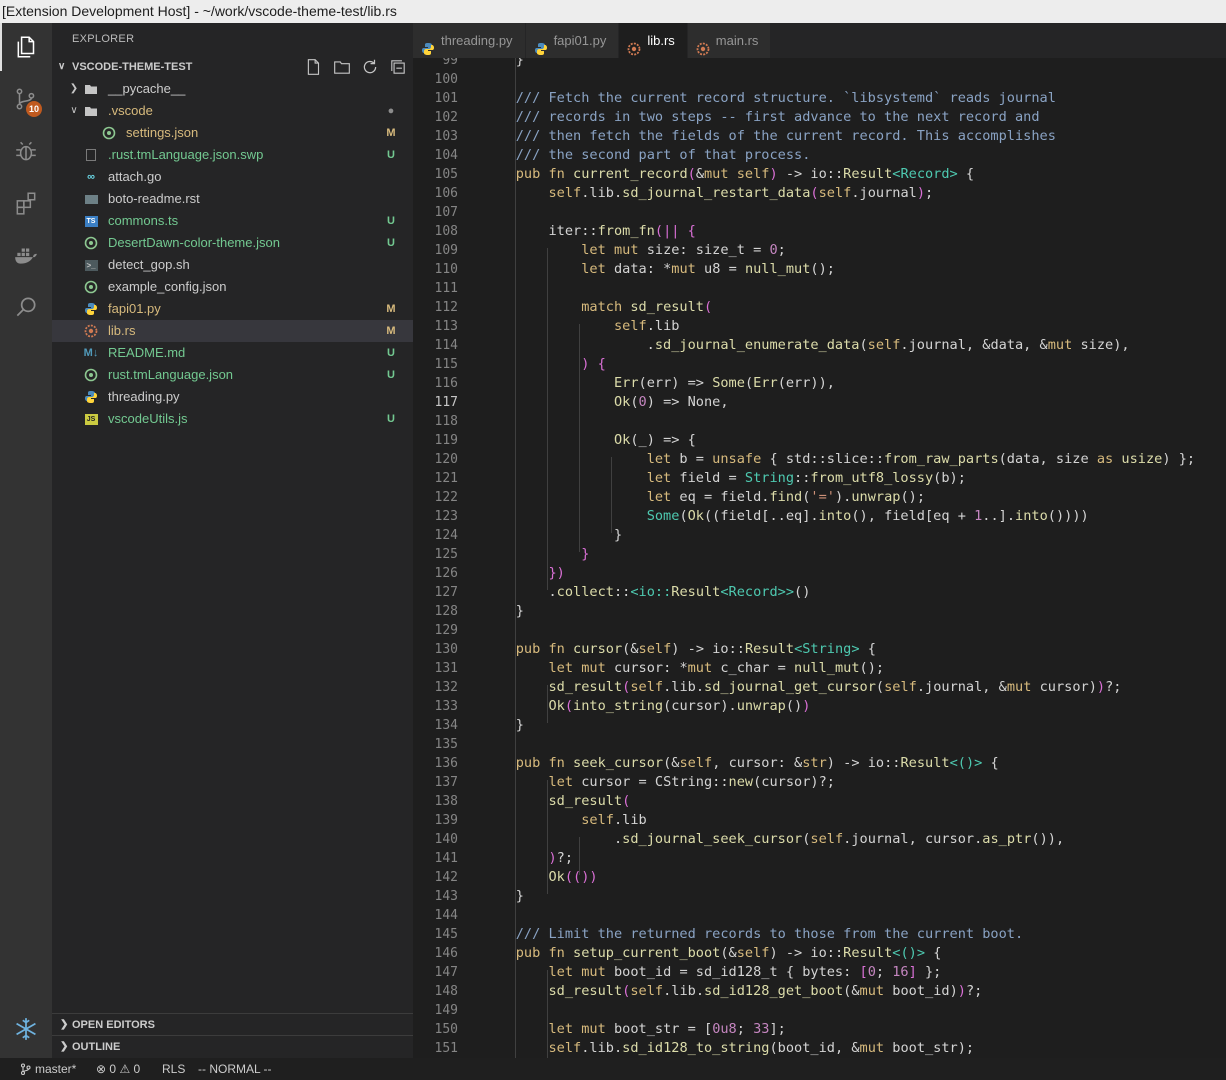 This screenshot has width=1226, height=1080. Describe the element at coordinates (446, 478) in the screenshot. I see `line-number: 121` at that location.